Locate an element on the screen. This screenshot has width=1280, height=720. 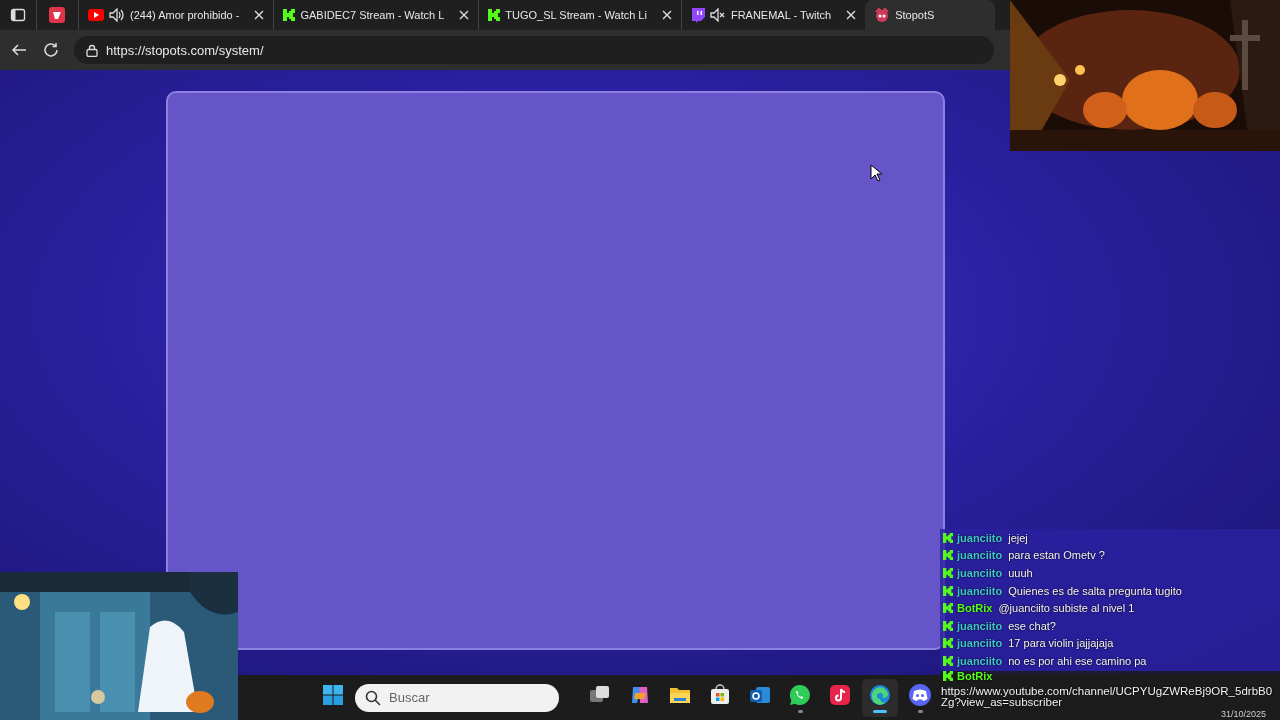
date-text: 31/10/2025 is located at coordinates (1243, 714).